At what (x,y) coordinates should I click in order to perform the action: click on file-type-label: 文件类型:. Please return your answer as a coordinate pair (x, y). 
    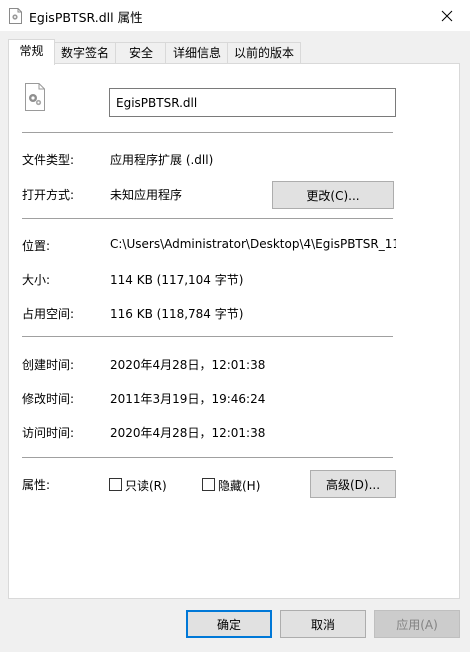
    Looking at the image, I should click on (48, 160).